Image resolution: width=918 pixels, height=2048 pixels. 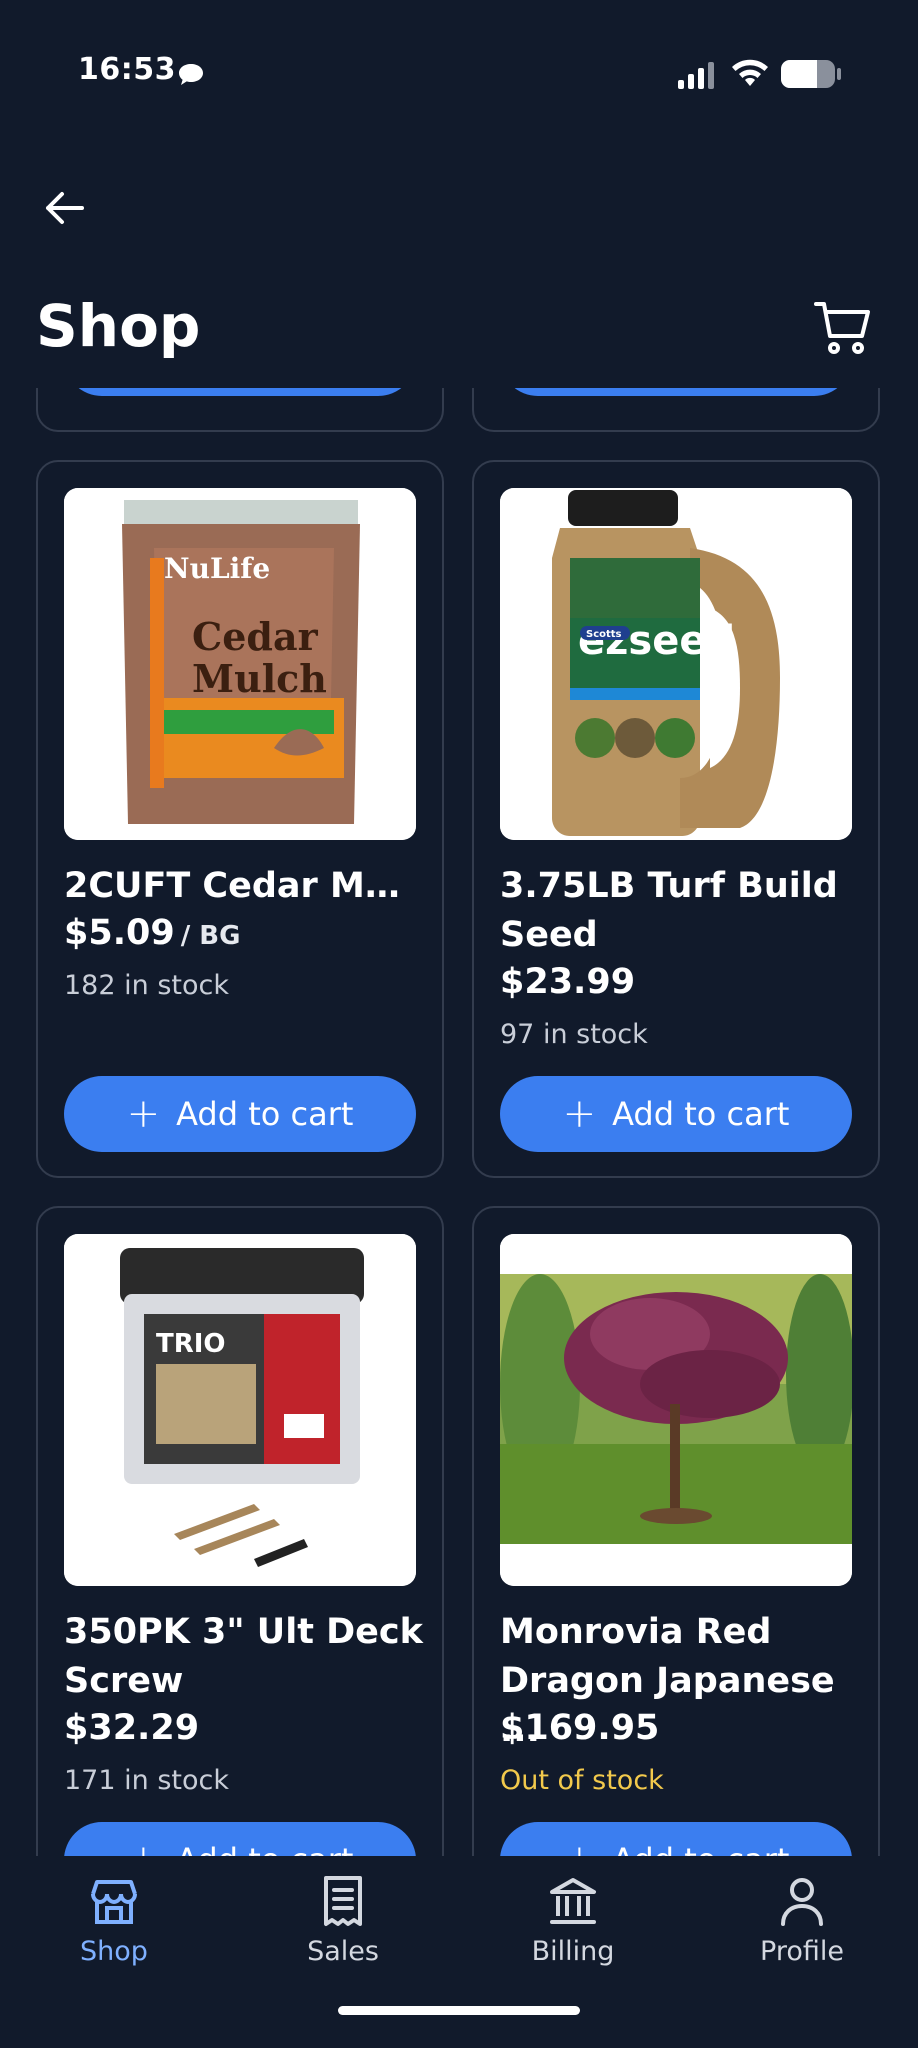 I want to click on price-value: $169.95, so click(x=580, y=1728).